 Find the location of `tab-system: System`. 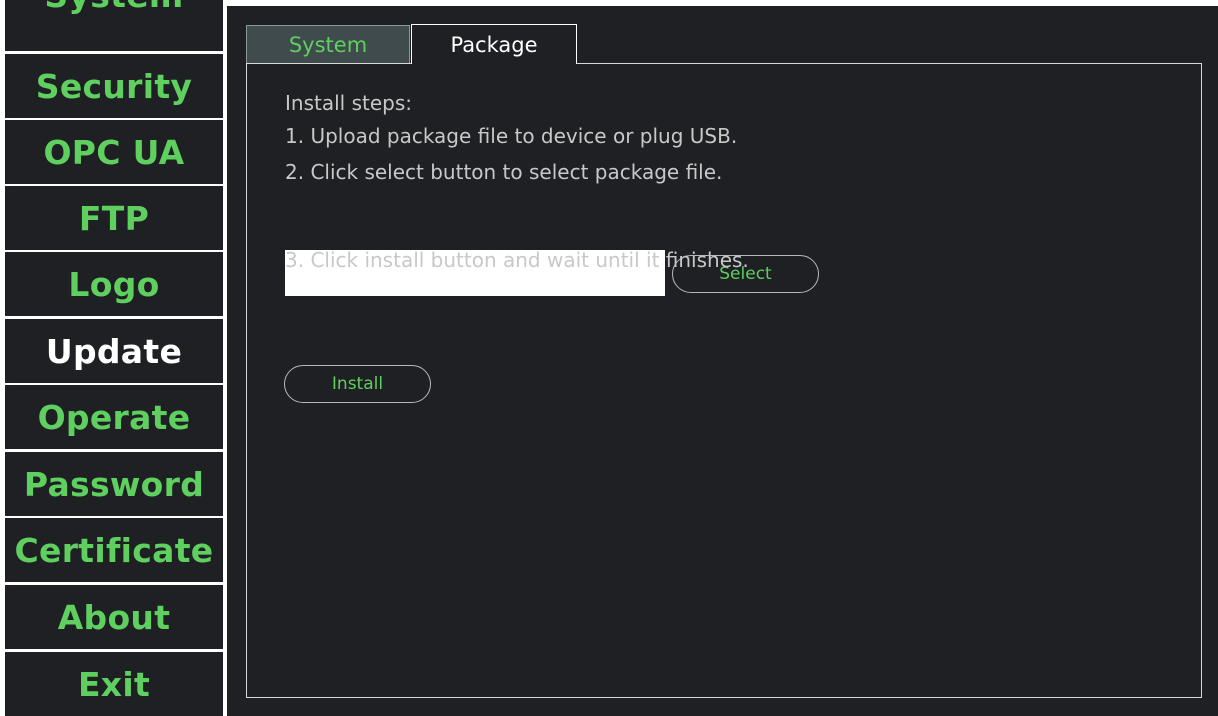

tab-system: System is located at coordinates (328, 44).